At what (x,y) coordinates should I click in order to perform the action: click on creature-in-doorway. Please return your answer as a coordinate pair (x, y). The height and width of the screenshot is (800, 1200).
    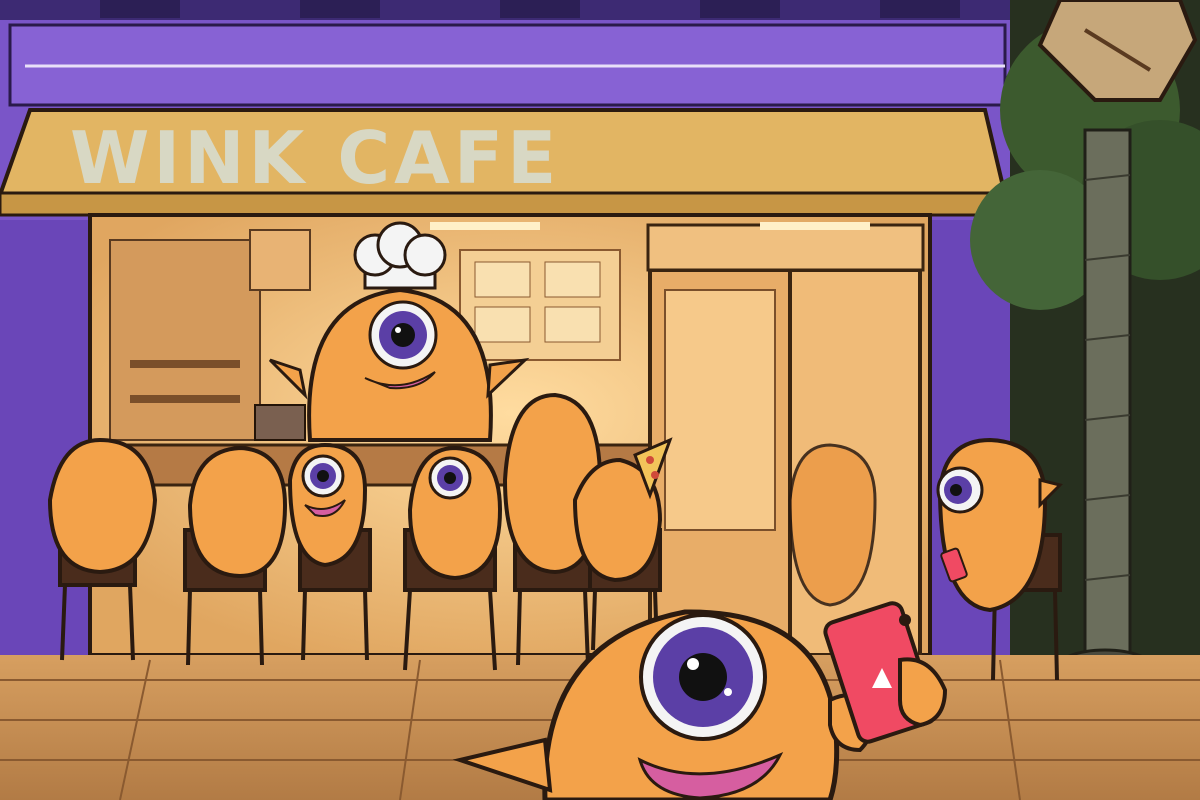
    Looking at the image, I should click on (832, 525).